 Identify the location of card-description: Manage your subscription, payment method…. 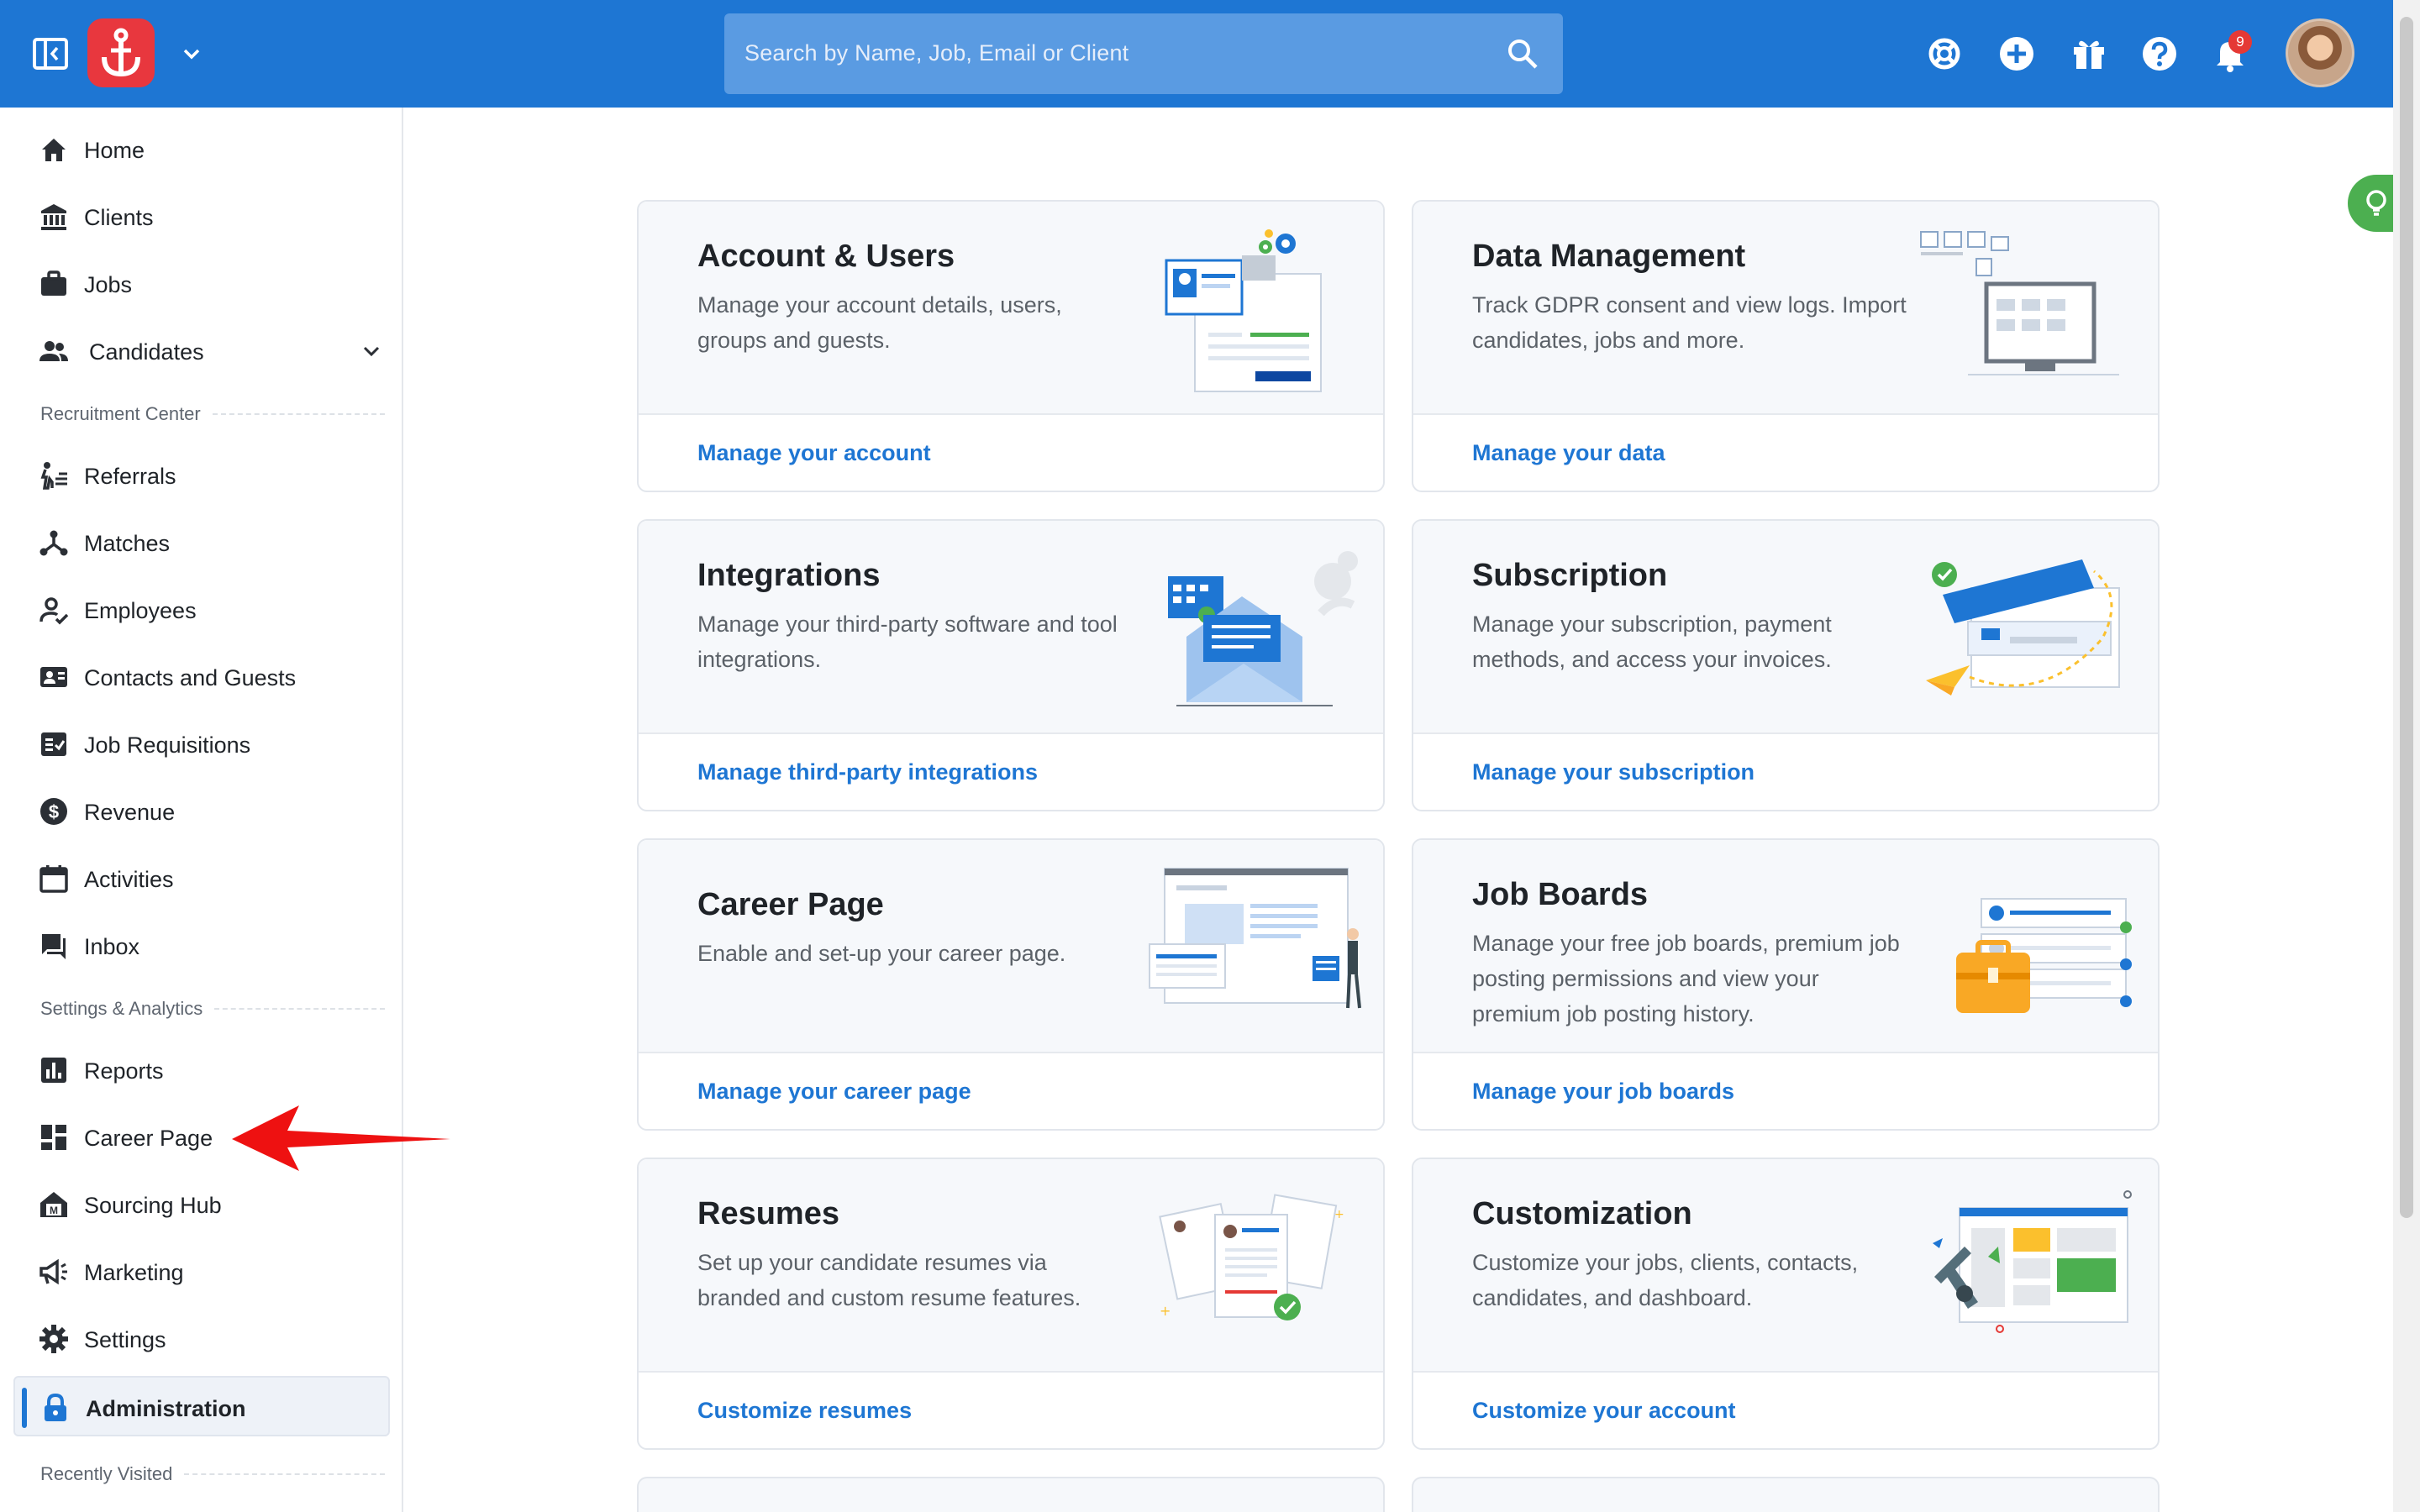
(1652, 642).